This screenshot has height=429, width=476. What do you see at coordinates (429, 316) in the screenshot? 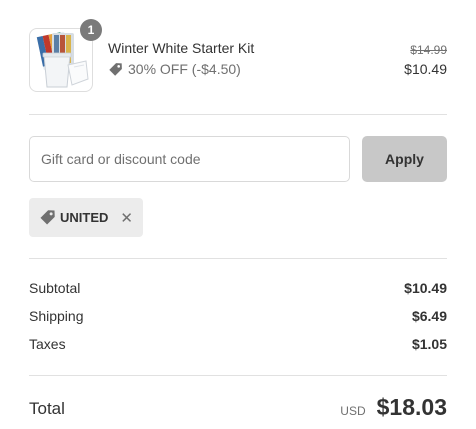
I see `shipping-value: $6.49` at bounding box center [429, 316].